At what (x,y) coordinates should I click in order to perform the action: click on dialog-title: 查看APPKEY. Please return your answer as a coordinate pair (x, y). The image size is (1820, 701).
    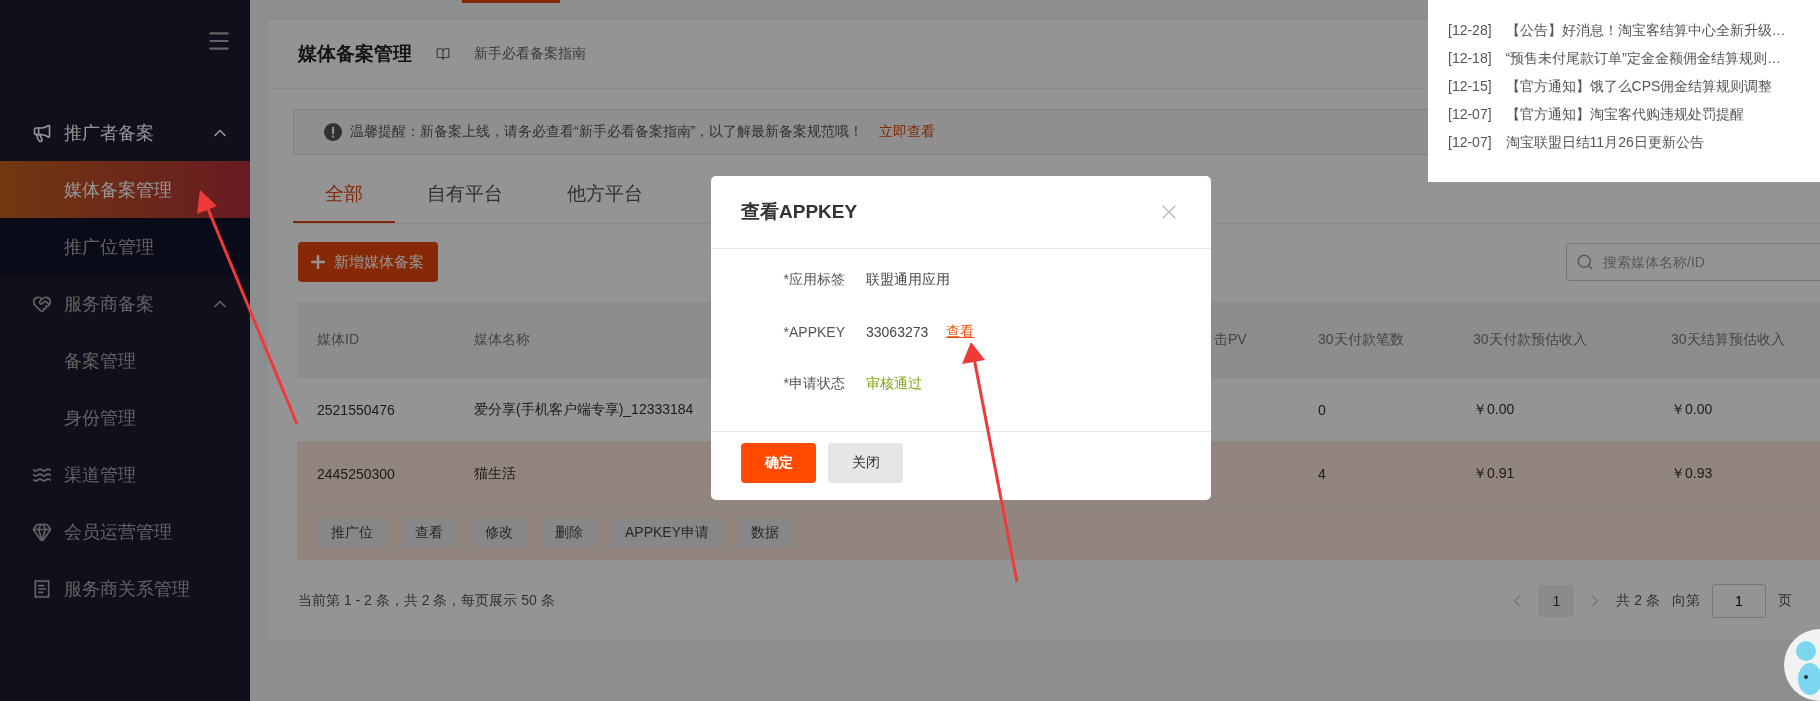
    Looking at the image, I should click on (799, 212).